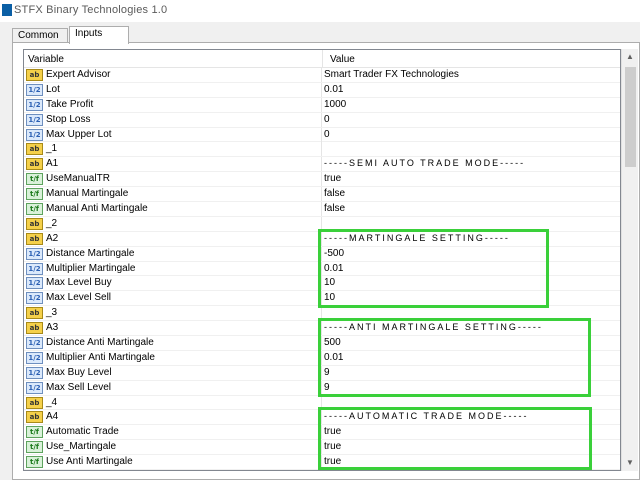  What do you see at coordinates (173, 149) in the screenshot?
I see `variable-cell: ab _1` at bounding box center [173, 149].